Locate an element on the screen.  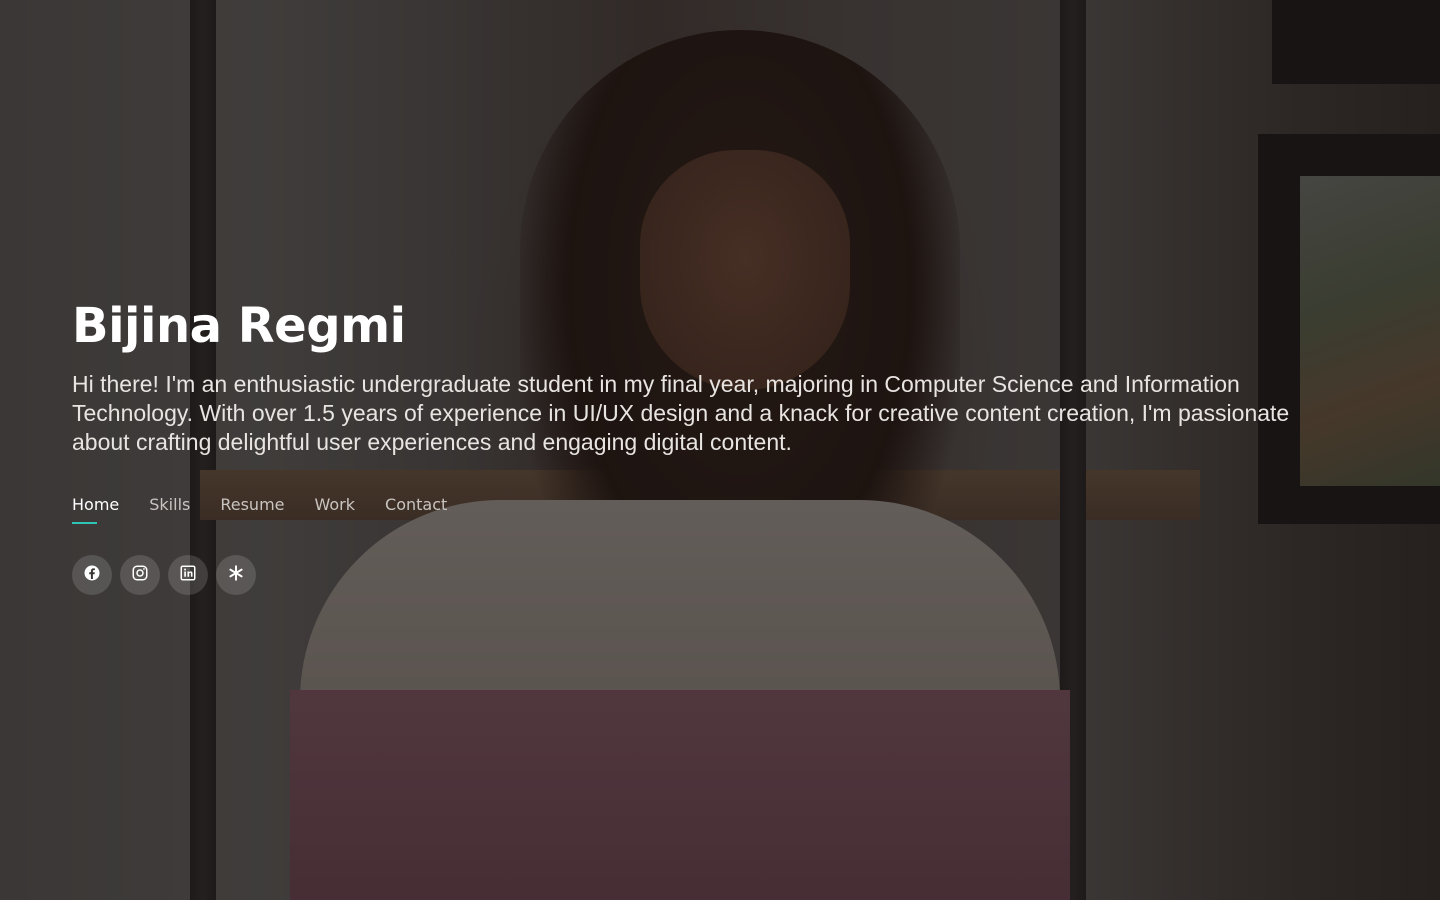
facebook-icon is located at coordinates (92, 575).